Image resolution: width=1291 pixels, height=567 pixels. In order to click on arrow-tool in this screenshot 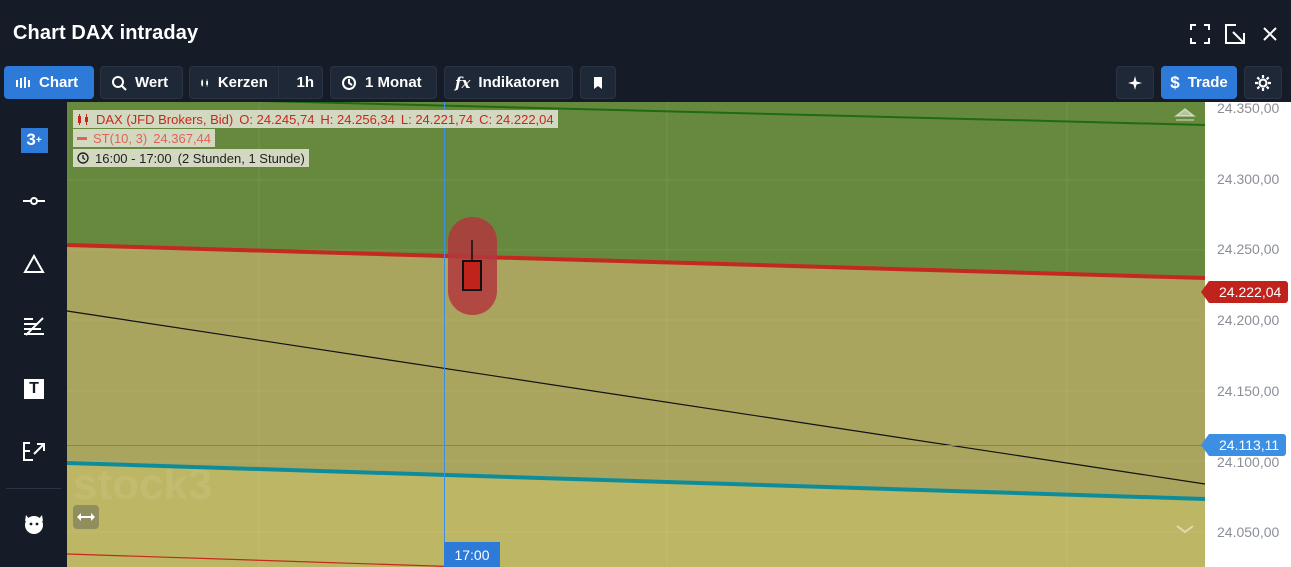, I will do `click(34, 451)`.